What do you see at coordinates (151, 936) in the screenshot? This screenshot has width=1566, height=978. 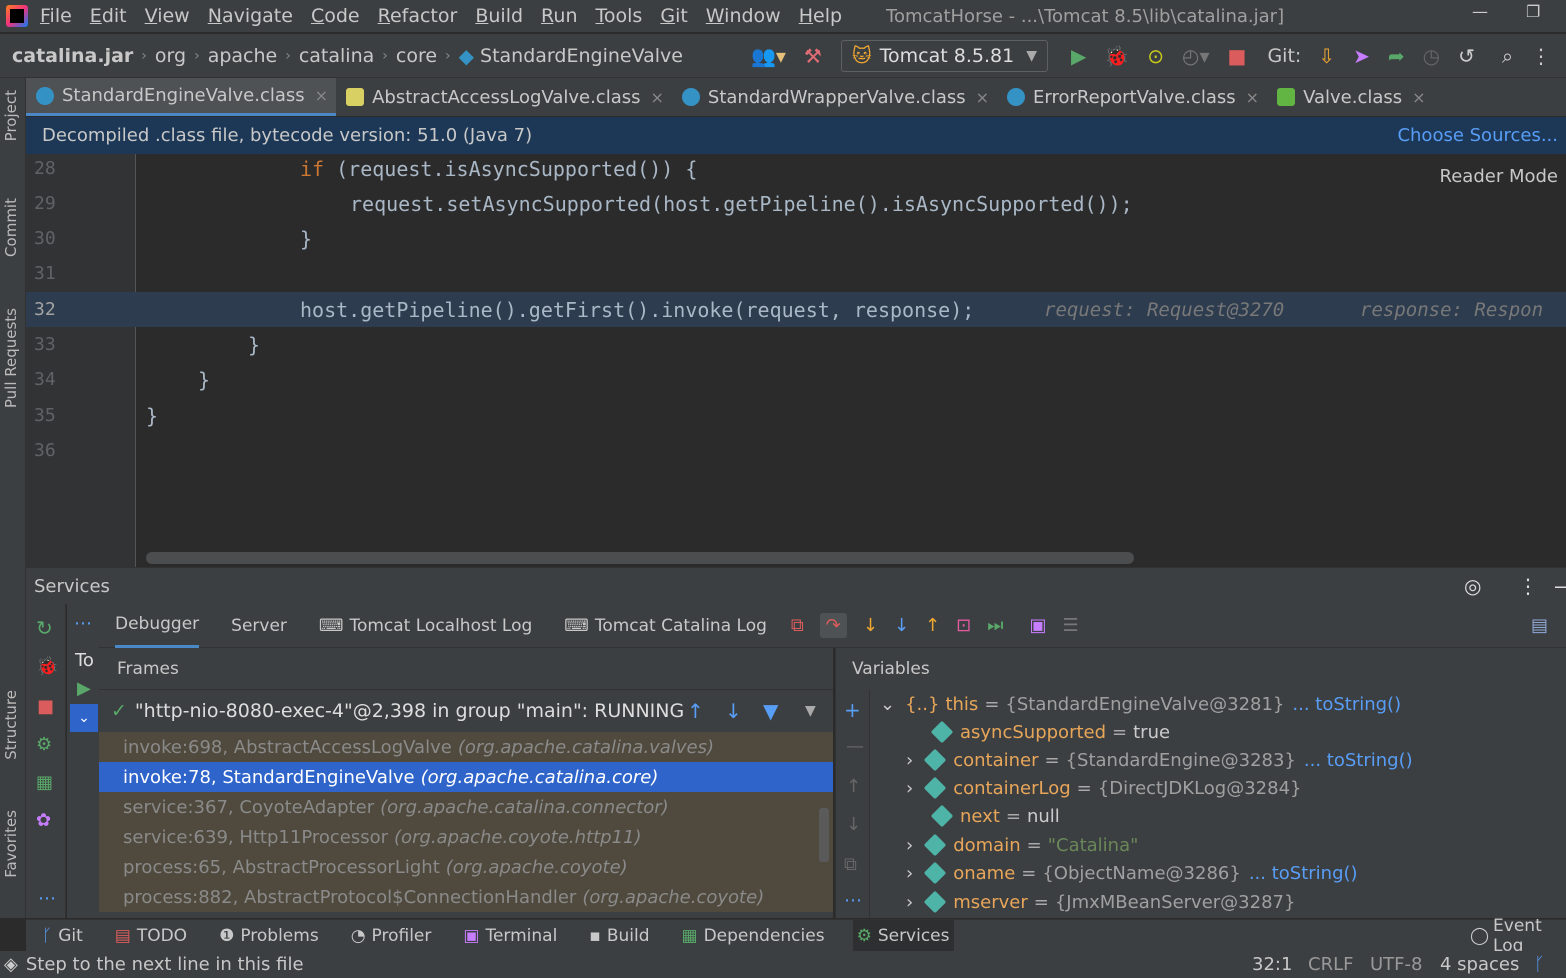 I see `tool-todo: ▤ TODO` at bounding box center [151, 936].